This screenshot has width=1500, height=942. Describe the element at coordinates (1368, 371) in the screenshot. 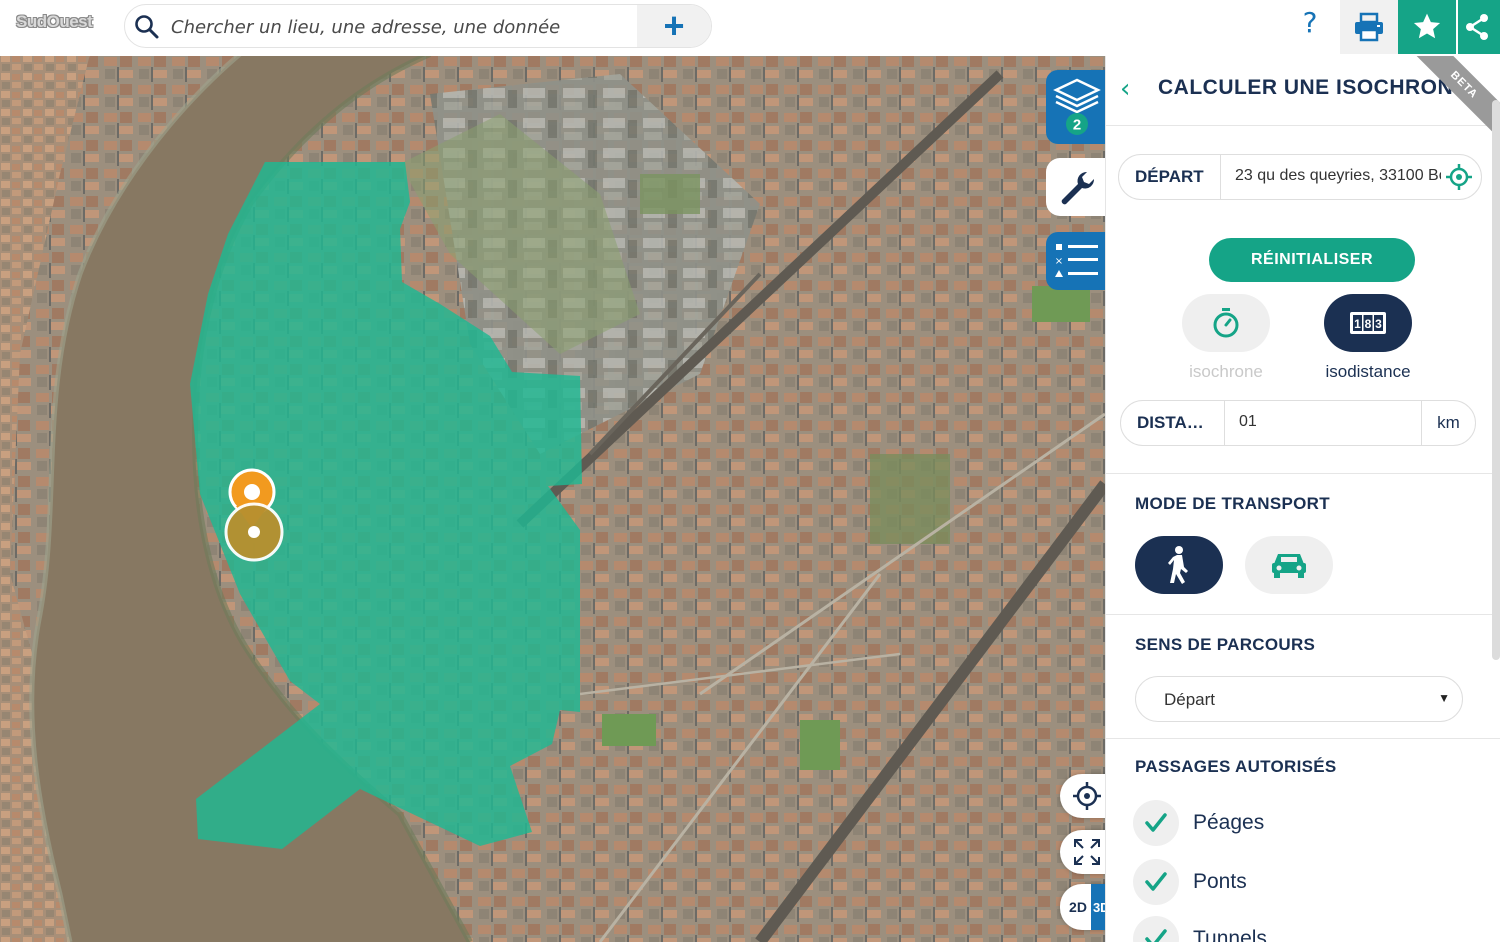

I see `isodistance-mode-label: isodistance` at that location.